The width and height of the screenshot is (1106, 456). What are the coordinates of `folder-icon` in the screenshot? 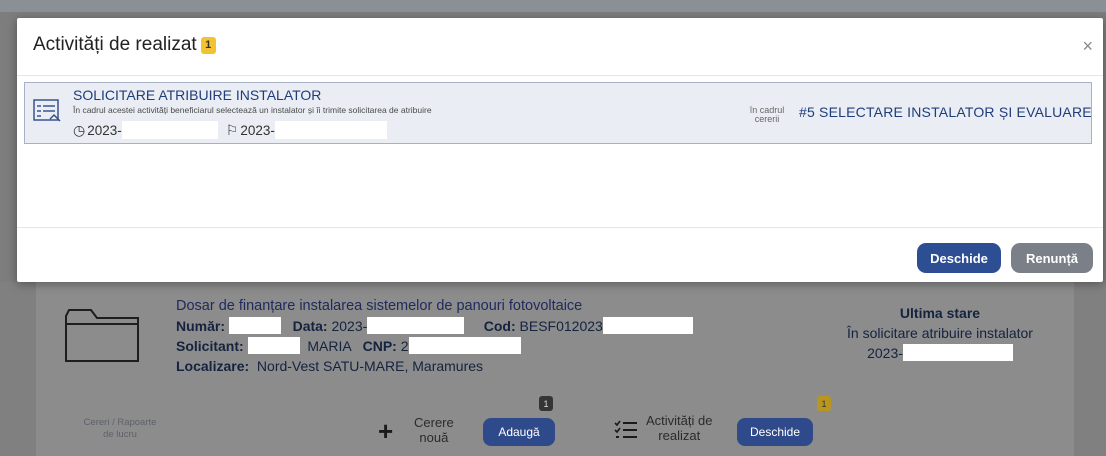 It's located at (102, 335).